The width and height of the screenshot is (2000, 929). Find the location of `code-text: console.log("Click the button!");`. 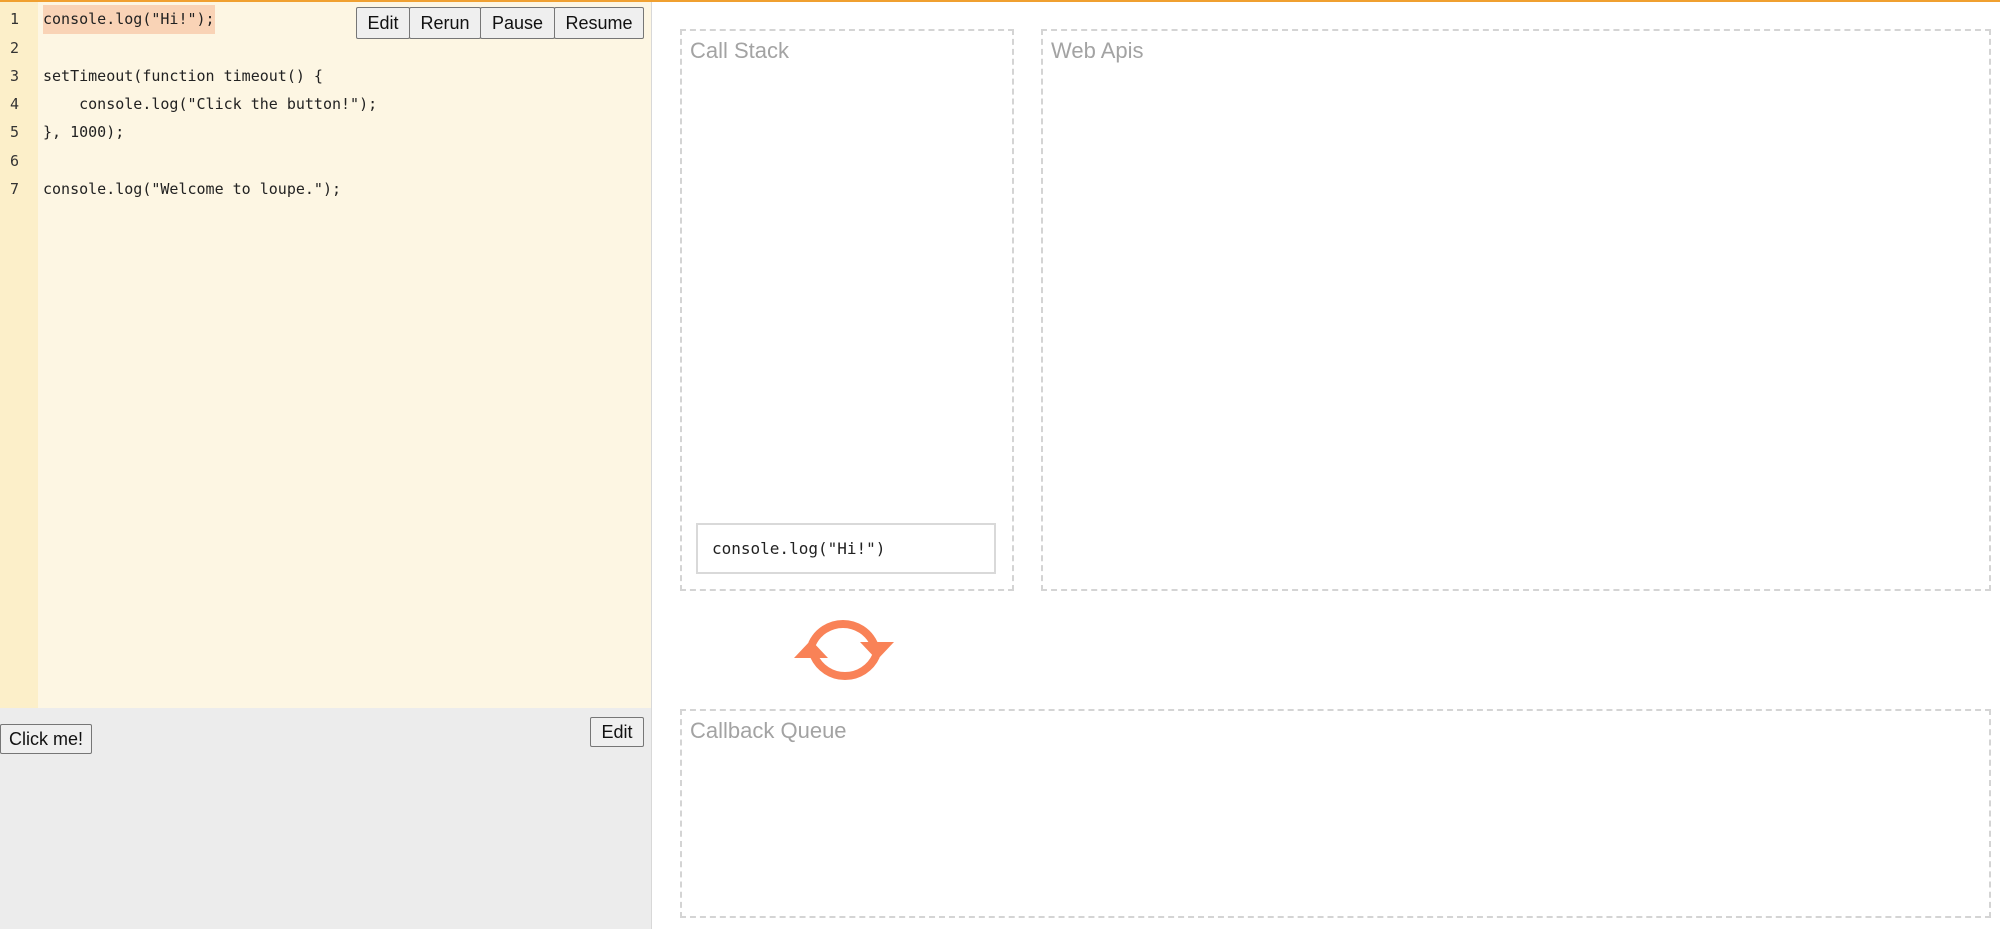

code-text: console.log("Click the button!"); is located at coordinates (210, 104).